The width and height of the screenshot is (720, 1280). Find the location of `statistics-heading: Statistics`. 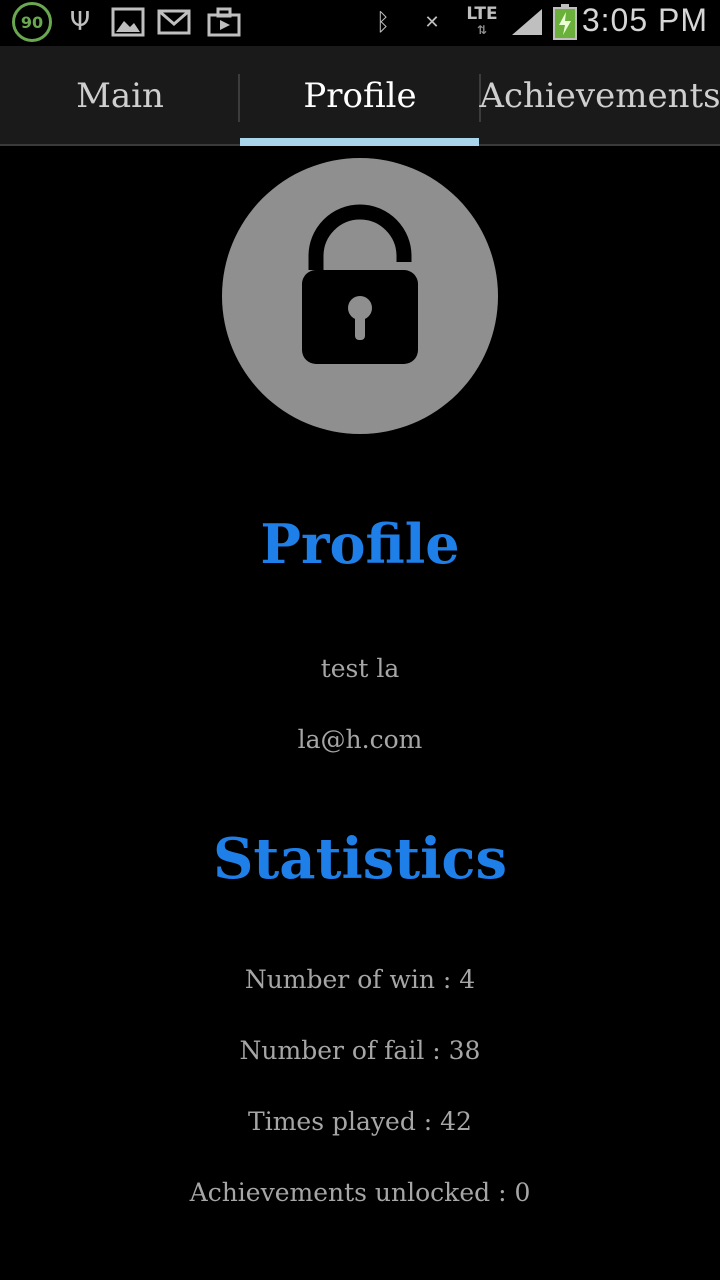

statistics-heading: Statistics is located at coordinates (360, 859).